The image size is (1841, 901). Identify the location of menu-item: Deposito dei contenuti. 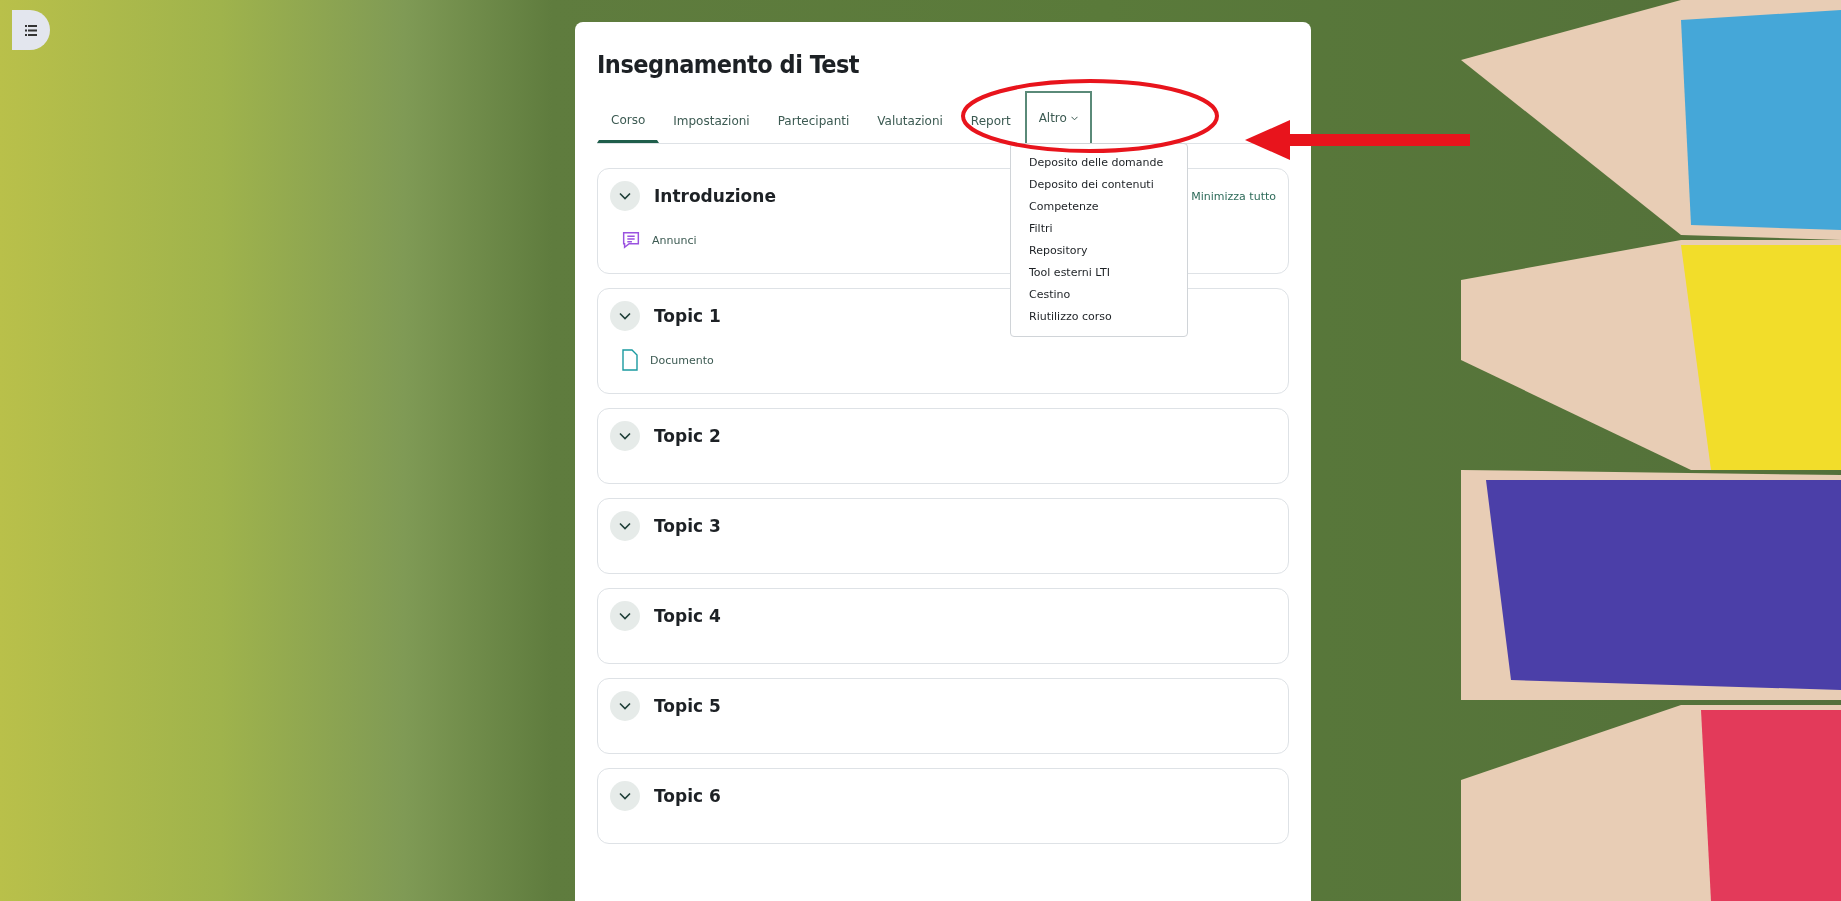
(1099, 185).